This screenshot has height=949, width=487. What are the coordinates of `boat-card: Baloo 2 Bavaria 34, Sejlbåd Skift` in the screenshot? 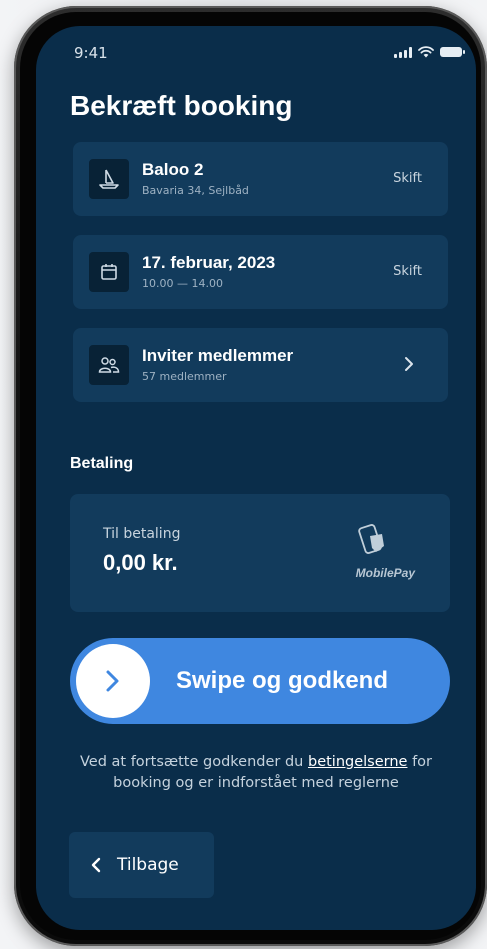 It's located at (260, 179).